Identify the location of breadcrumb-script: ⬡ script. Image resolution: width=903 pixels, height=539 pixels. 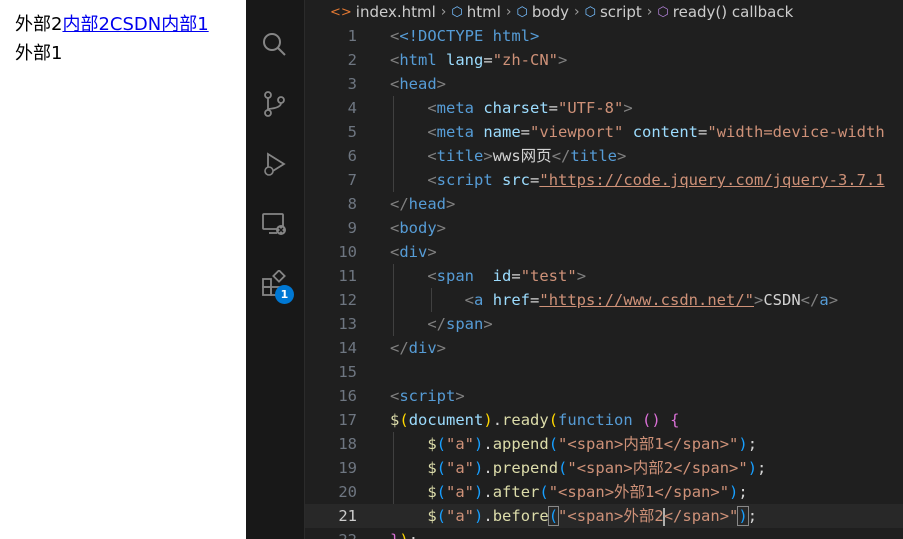
(613, 12).